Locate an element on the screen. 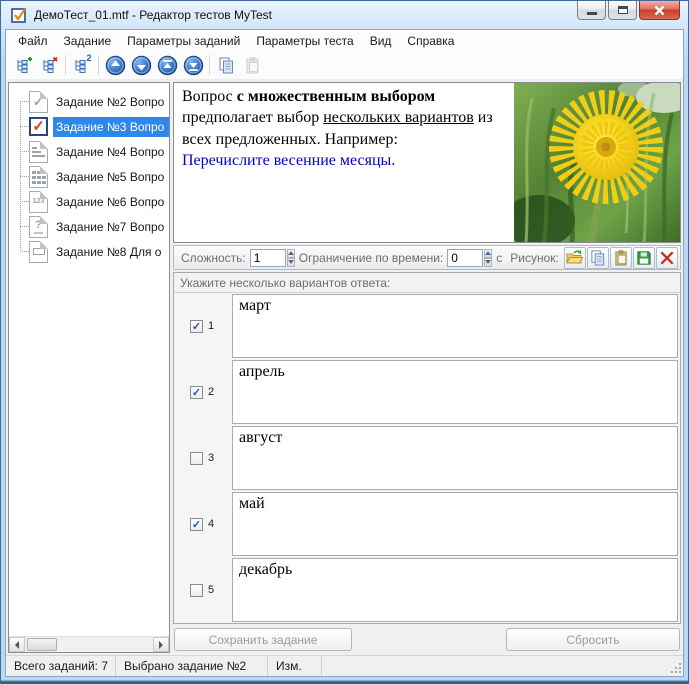 This screenshot has height=684, width=689. answer-row-3: 3 август is located at coordinates (427, 458).